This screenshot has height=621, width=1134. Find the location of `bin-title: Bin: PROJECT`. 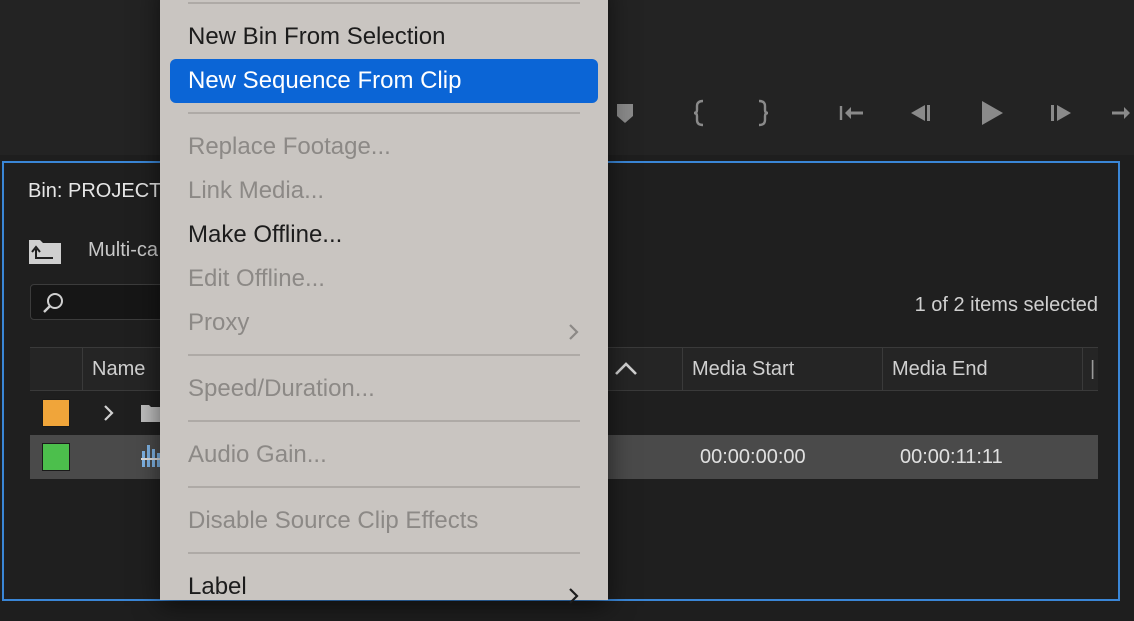

bin-title: Bin: PROJECT is located at coordinates (95, 191).